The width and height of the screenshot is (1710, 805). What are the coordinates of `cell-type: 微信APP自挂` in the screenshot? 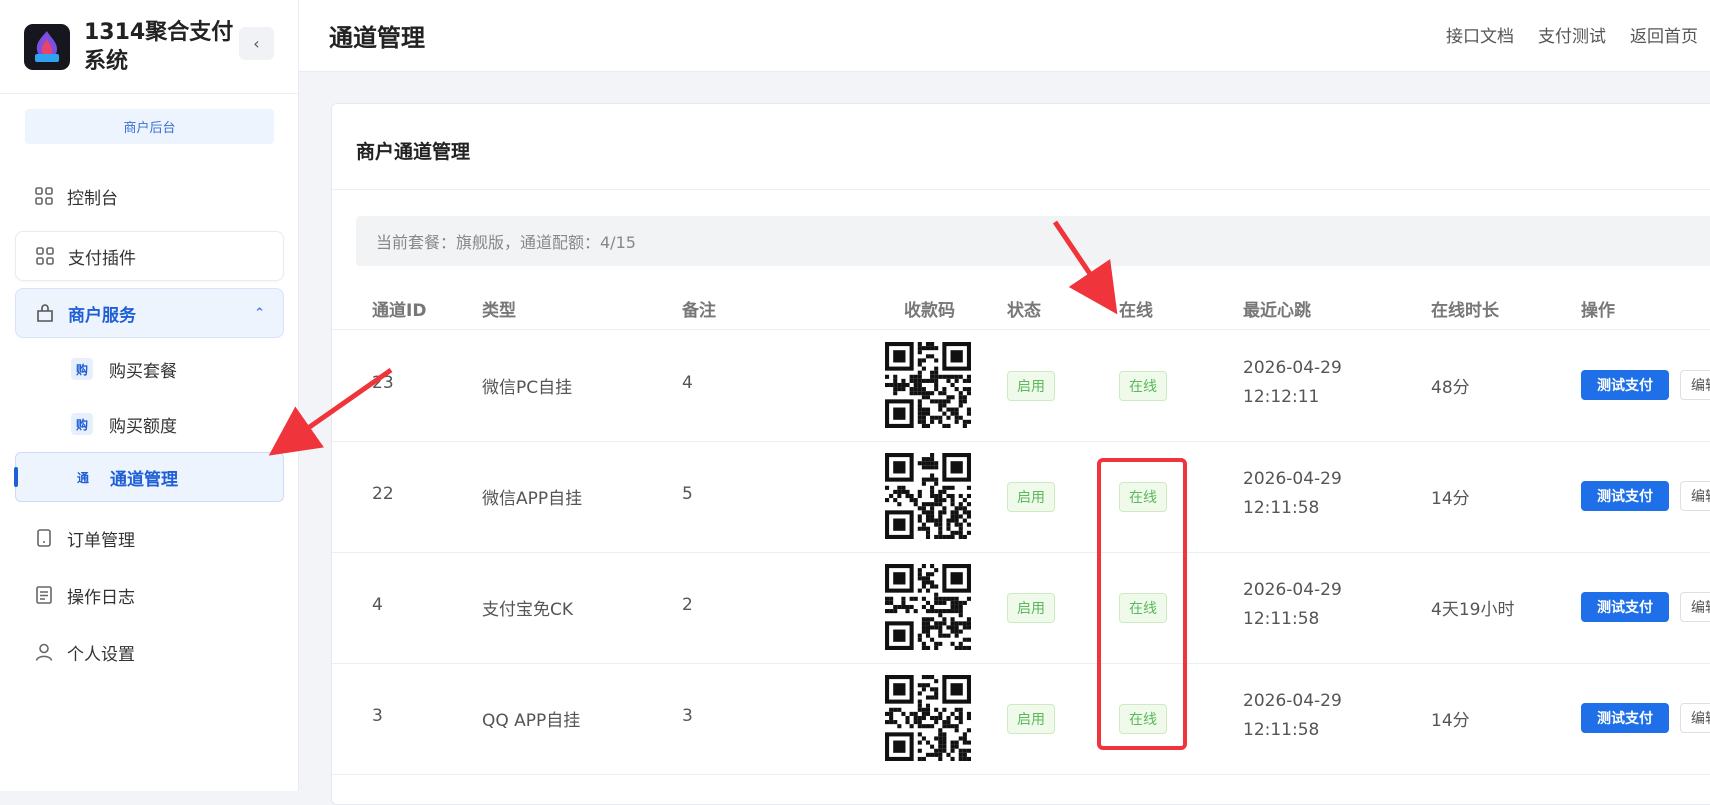 It's located at (532, 499).